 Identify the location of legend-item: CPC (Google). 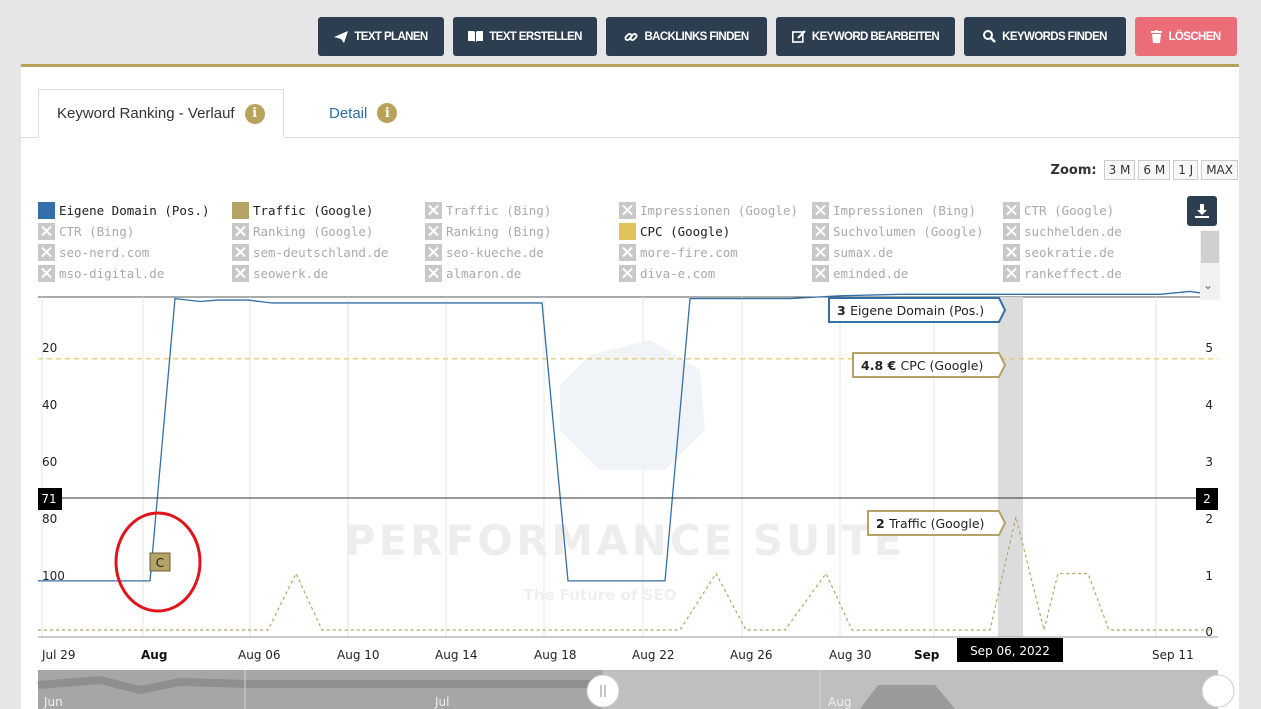
(674, 231).